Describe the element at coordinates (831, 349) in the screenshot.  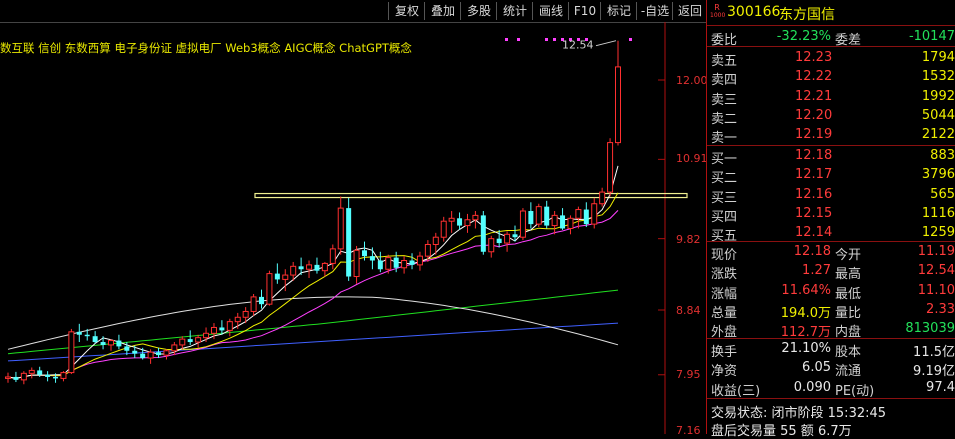
I see `stats-row: 换手 21.10% 股本 11.5亿` at that location.